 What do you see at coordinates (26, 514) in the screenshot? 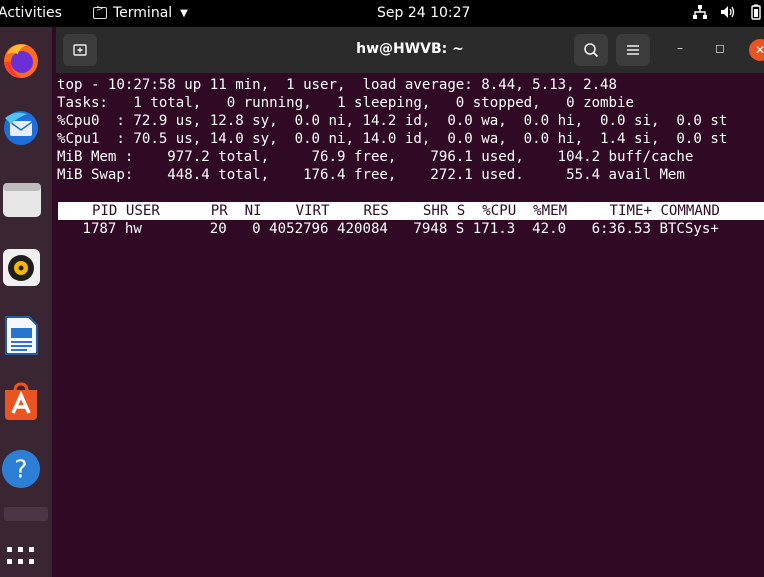
I see `dock-separator` at bounding box center [26, 514].